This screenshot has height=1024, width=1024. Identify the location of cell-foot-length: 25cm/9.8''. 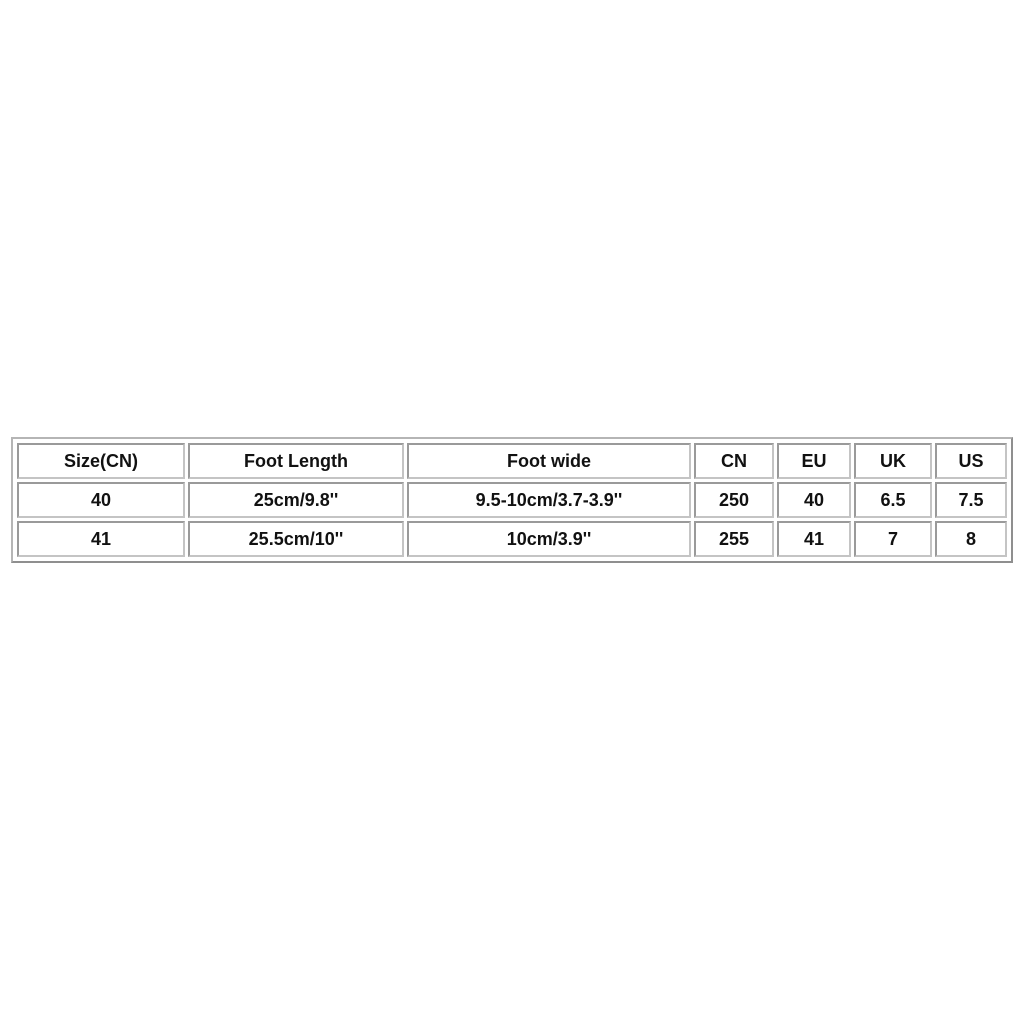
(296, 500).